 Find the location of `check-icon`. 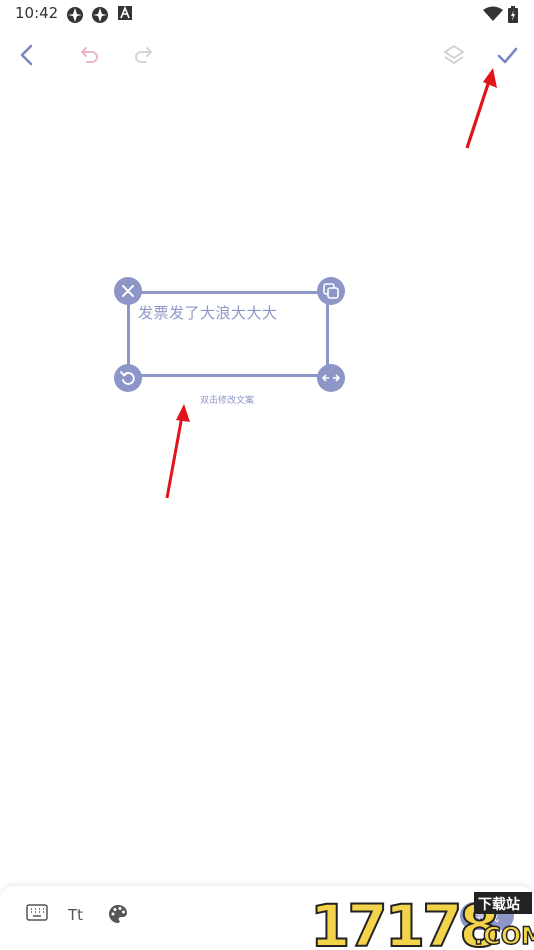

check-icon is located at coordinates (507, 55).